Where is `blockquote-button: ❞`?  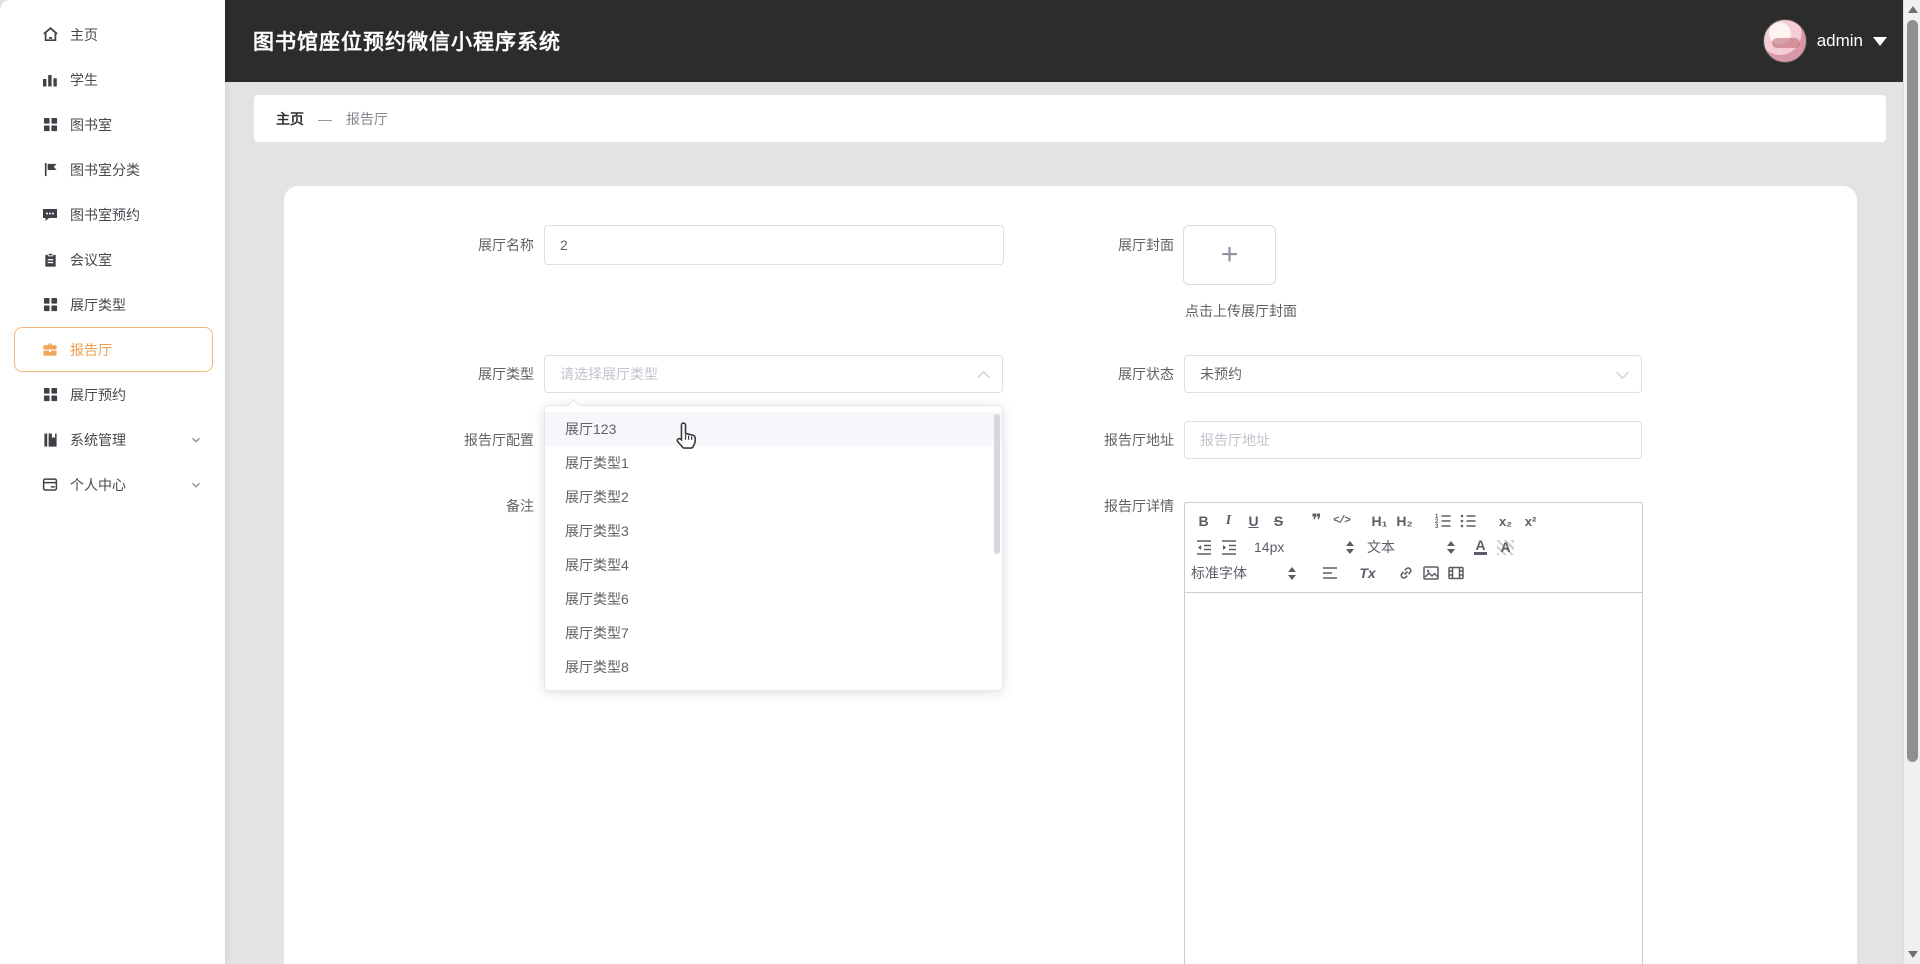 blockquote-button: ❞ is located at coordinates (1316, 521).